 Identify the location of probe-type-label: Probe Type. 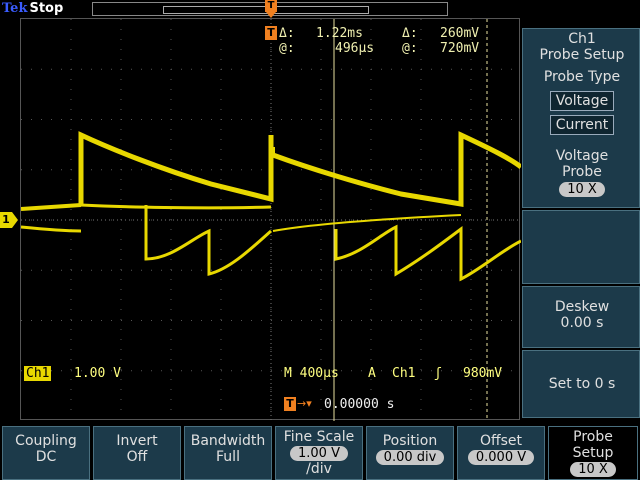
(582, 77).